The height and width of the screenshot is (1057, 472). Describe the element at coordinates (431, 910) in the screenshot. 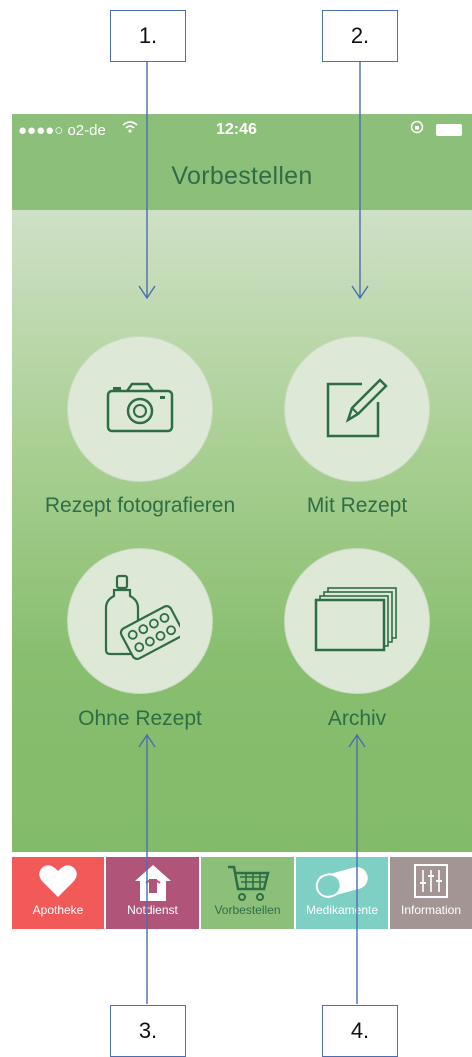

I see `tab-label-information: Information` at that location.